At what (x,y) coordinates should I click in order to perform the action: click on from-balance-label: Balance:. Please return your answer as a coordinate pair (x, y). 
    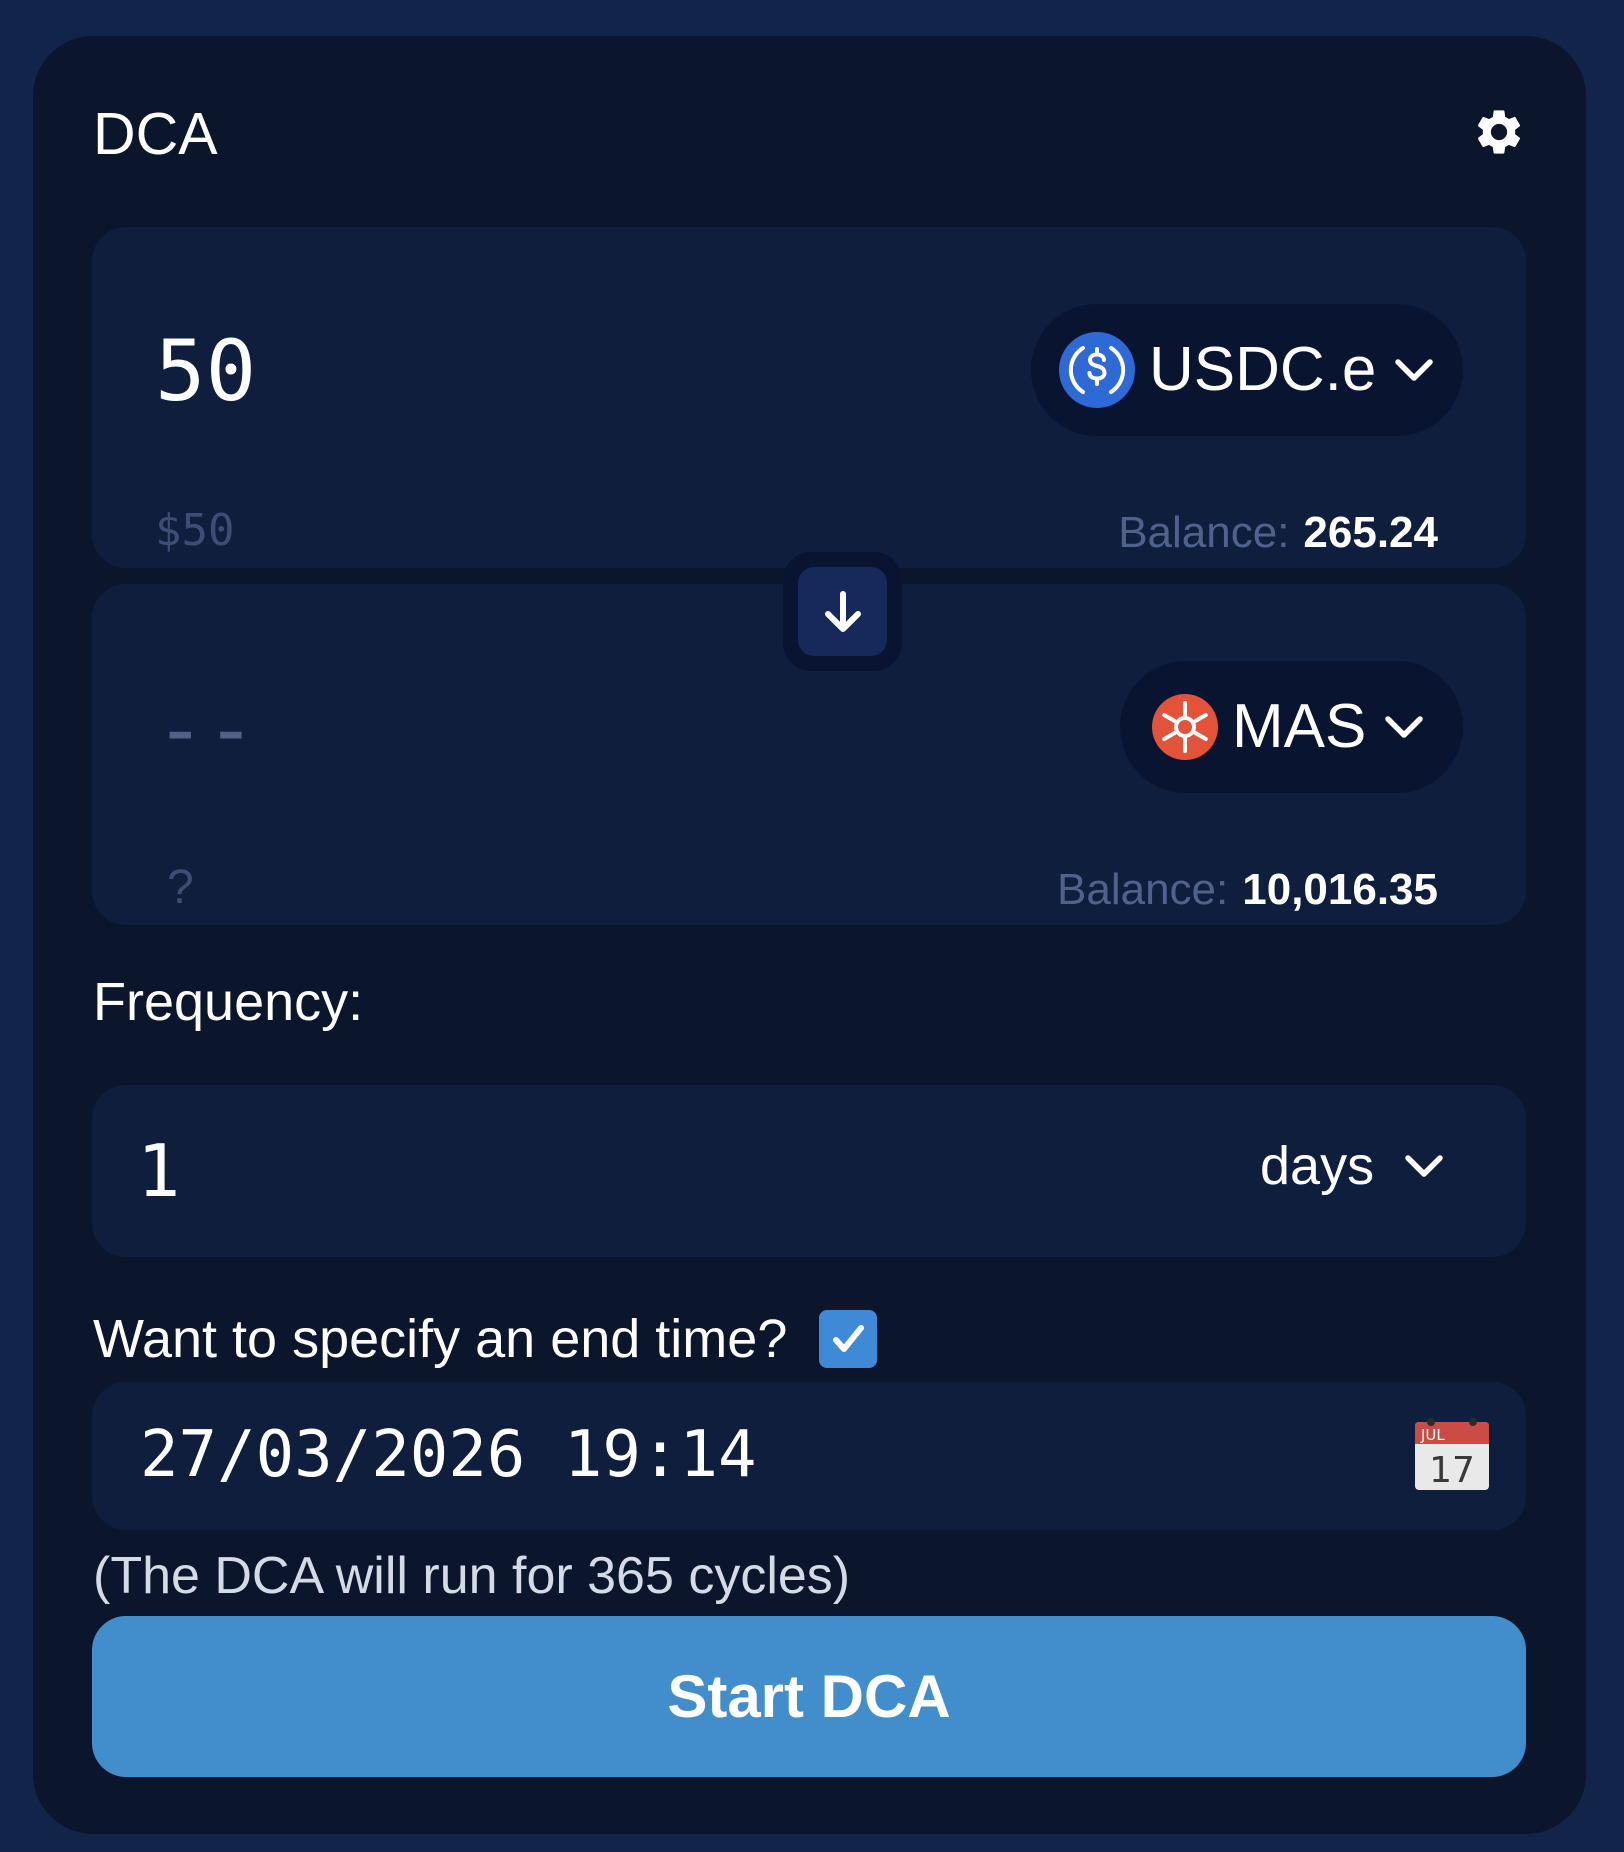
    Looking at the image, I should click on (1204, 532).